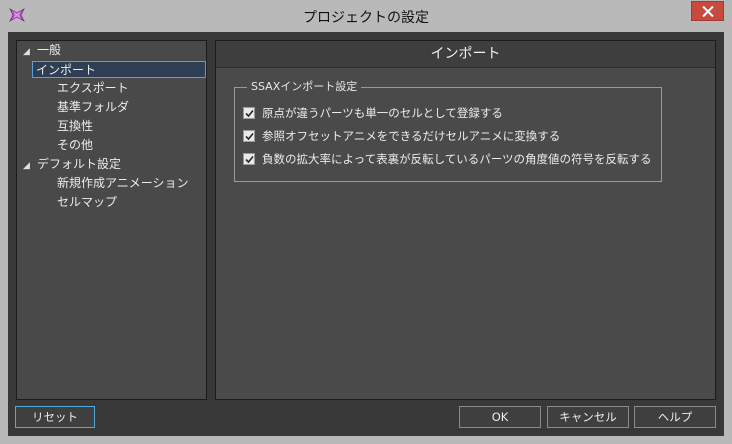 This screenshot has width=732, height=444. Describe the element at coordinates (119, 69) in the screenshot. I see `tree-item-import: インポート` at that location.